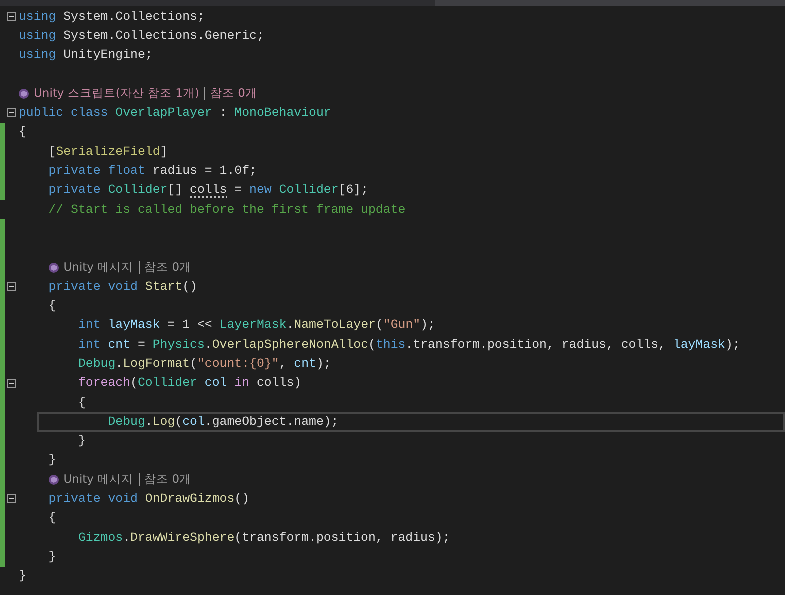 The image size is (785, 595). I want to click on codelens-link: Unity 스크립트(자산 참조 1개), so click(117, 94).